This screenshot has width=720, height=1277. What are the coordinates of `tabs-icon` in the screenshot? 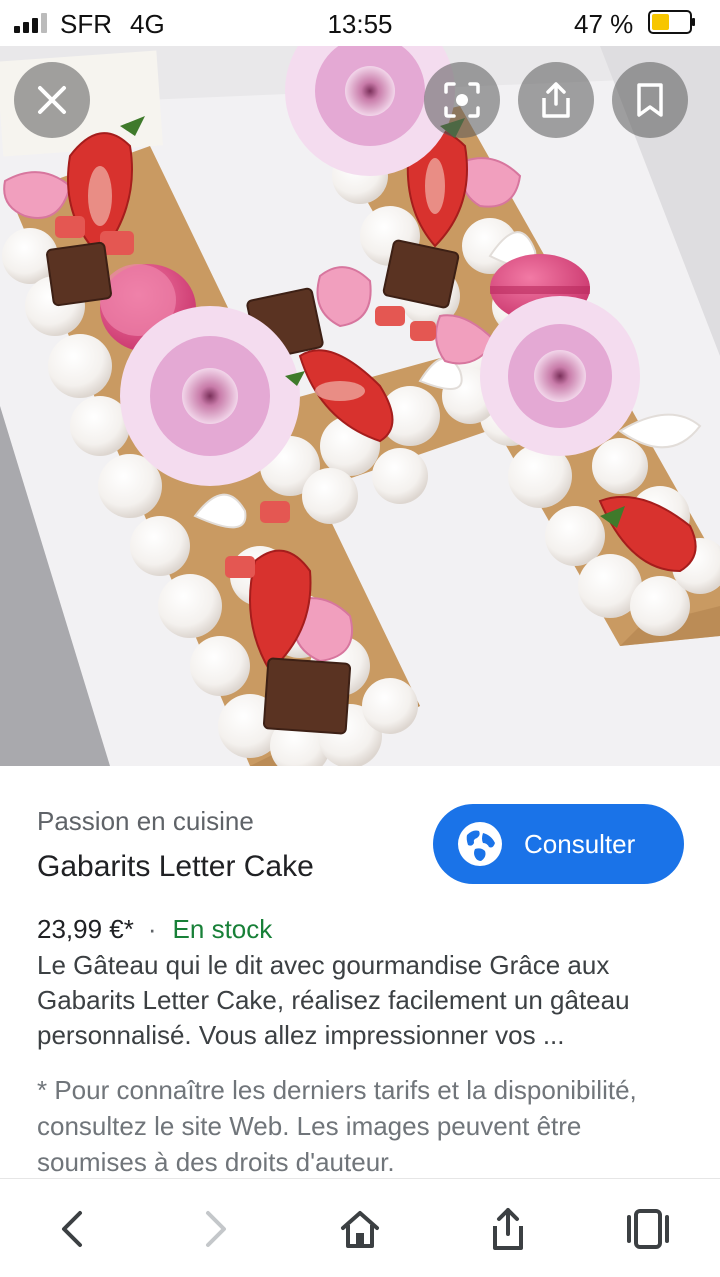 It's located at (648, 1229).